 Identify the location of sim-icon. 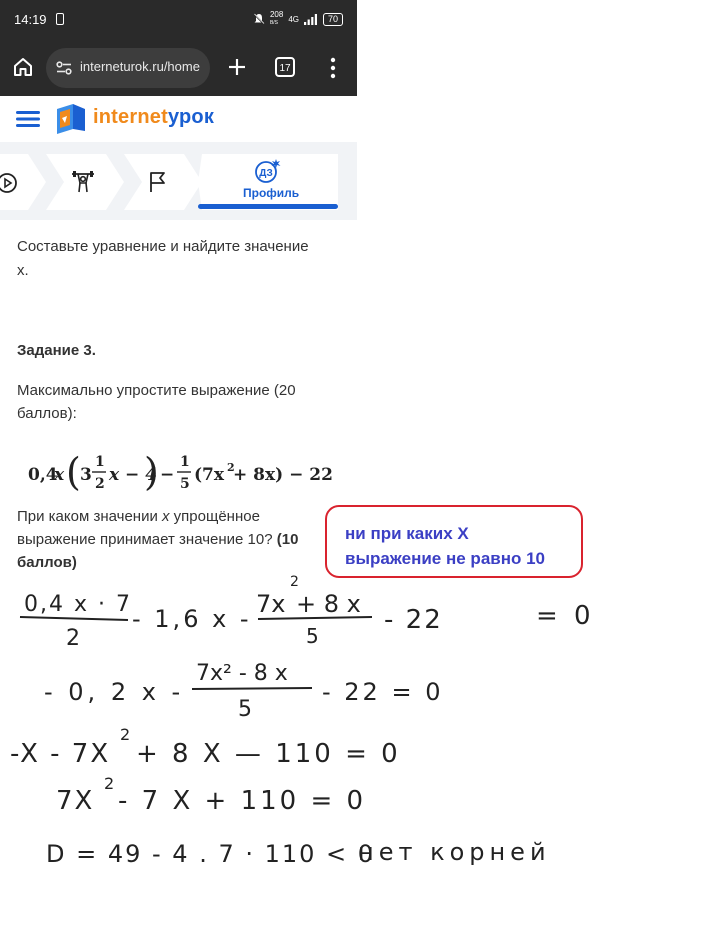
(60, 19).